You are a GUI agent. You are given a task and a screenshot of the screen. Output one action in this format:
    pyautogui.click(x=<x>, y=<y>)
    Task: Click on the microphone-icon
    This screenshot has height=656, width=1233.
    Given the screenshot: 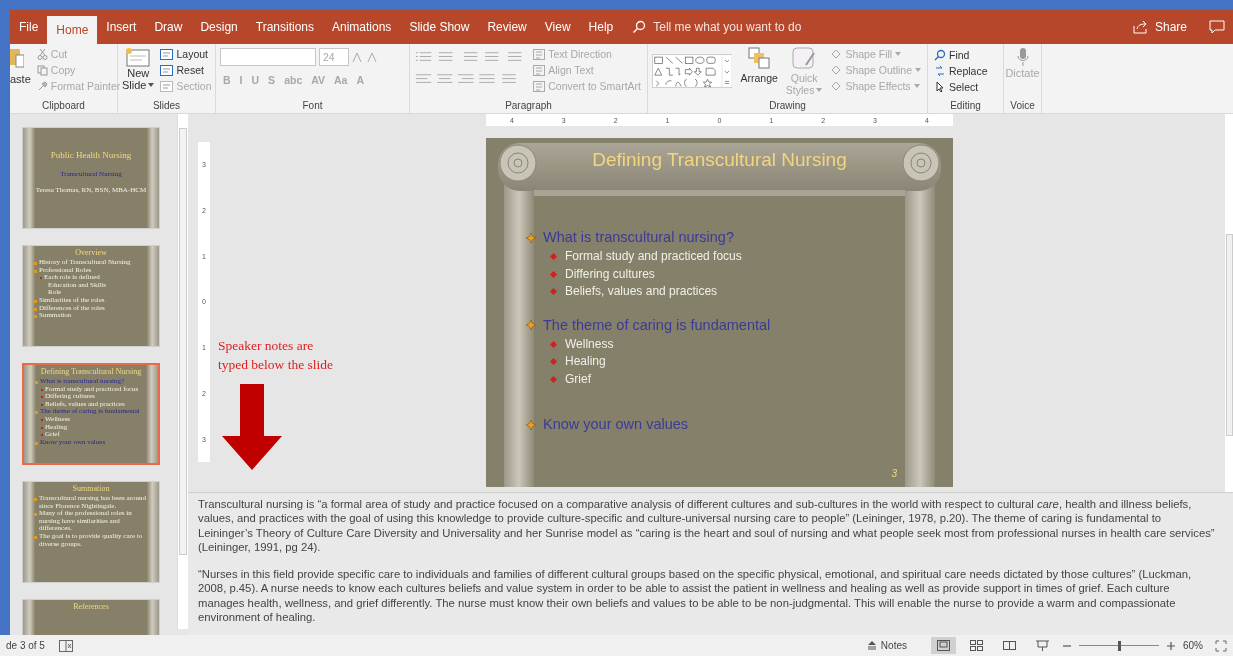 What is the action you would take?
    pyautogui.click(x=1022, y=57)
    